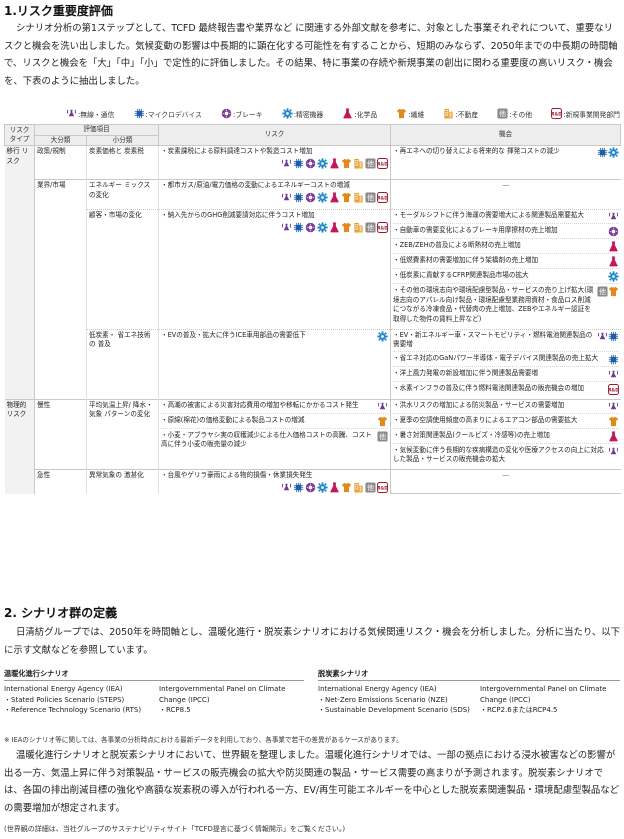 The height and width of the screenshot is (839, 624). I want to click on legend-wireless: :無線・通信, so click(90, 113).